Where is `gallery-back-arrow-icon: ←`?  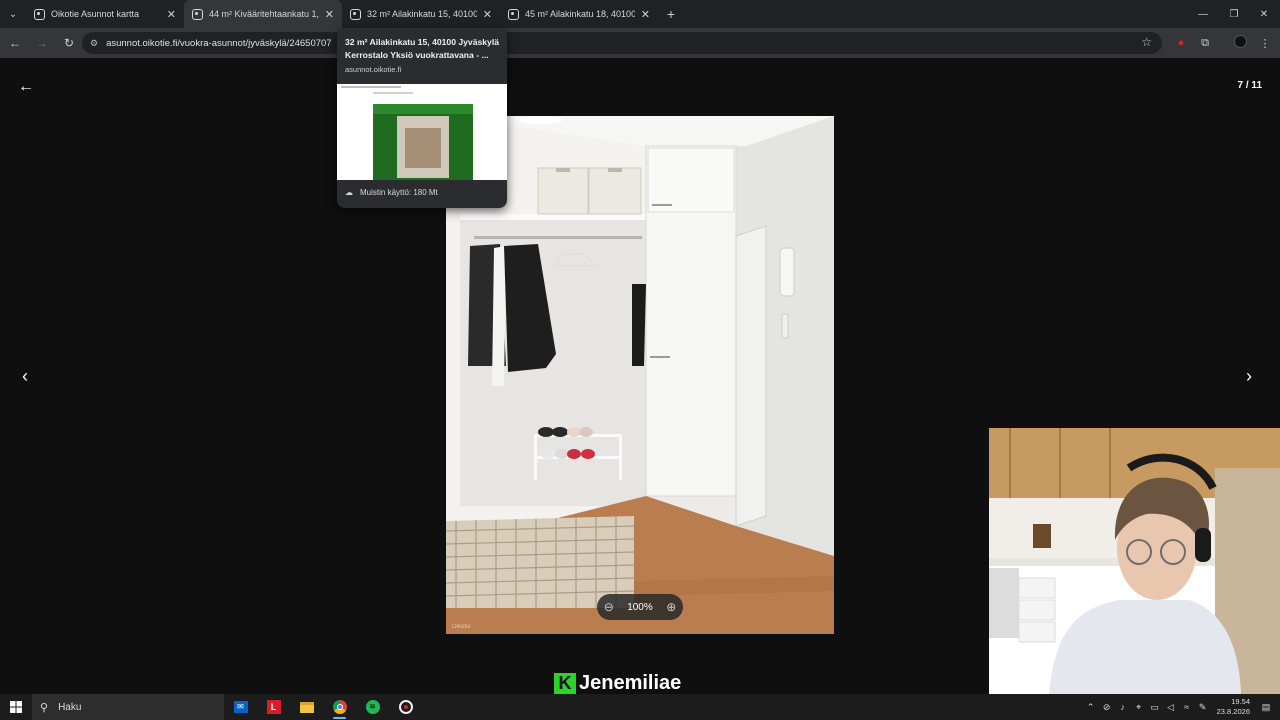
gallery-back-arrow-icon: ← is located at coordinates (26, 87).